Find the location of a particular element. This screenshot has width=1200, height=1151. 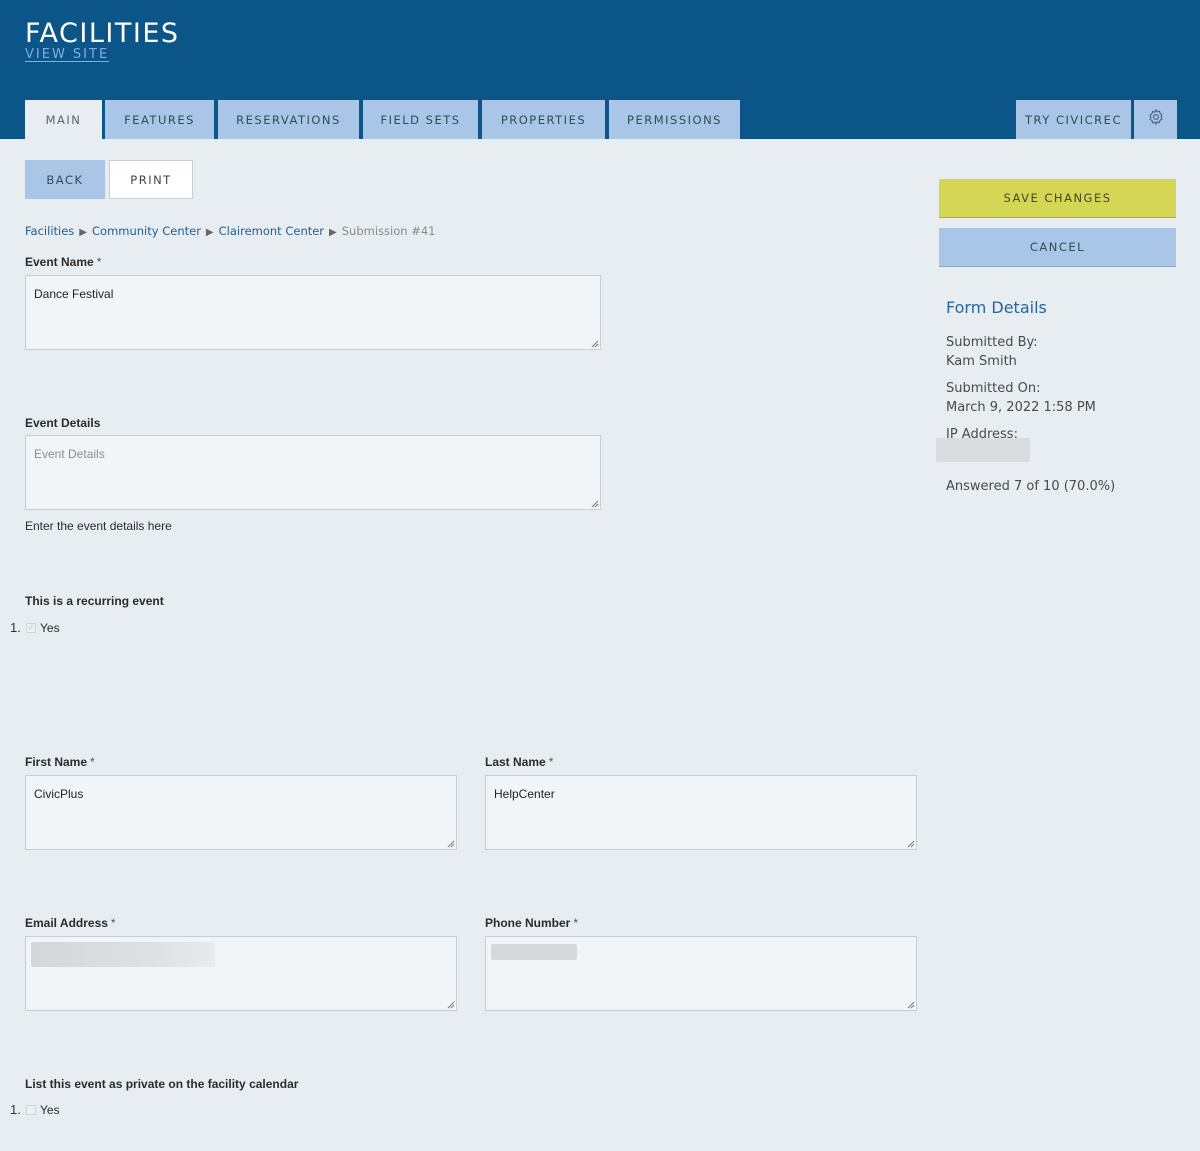

page-title: FACILITIES is located at coordinates (102, 33).